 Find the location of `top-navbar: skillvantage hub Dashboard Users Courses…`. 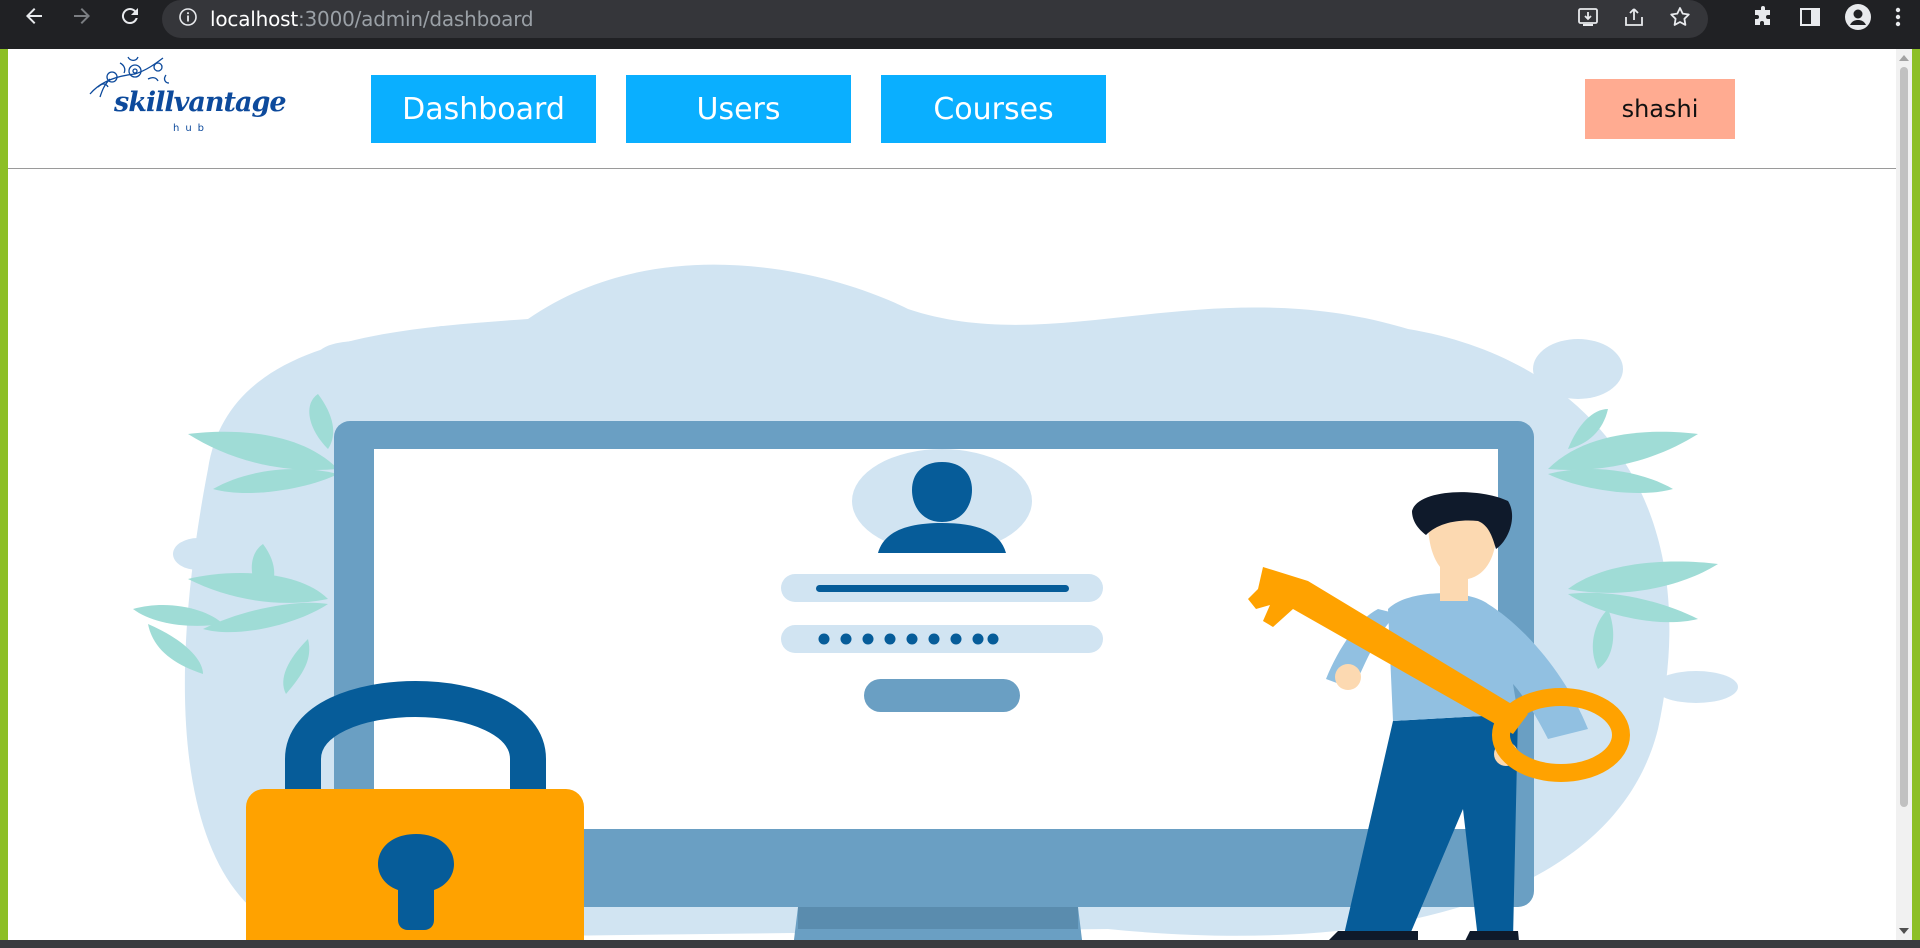

top-navbar: skillvantage hub Dashboard Users Courses… is located at coordinates (952, 109).